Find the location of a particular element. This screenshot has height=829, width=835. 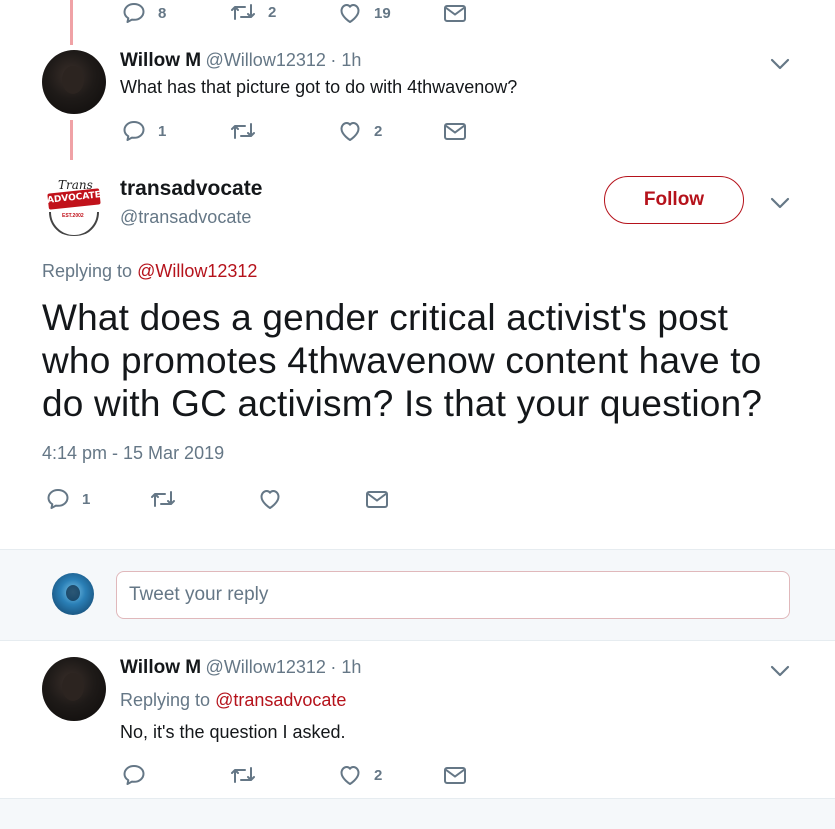

follow-button: Follow is located at coordinates (674, 200).